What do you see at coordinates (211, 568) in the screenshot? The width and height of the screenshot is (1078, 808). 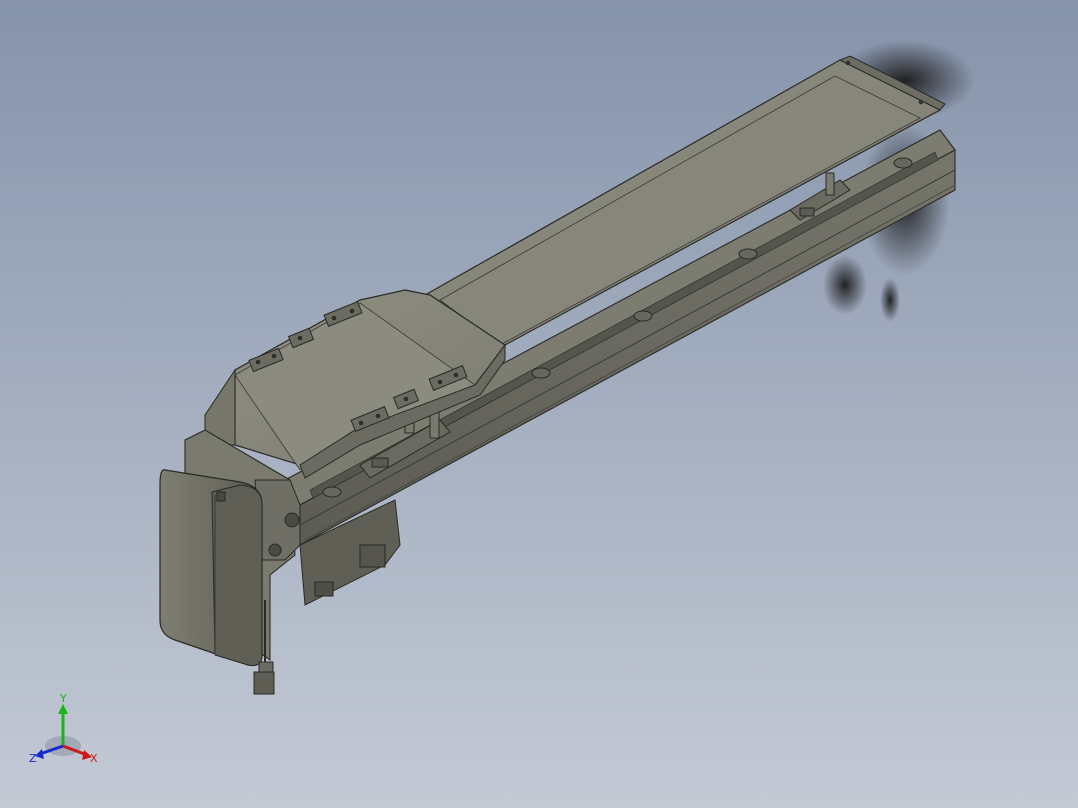 I see `motor-cover` at bounding box center [211, 568].